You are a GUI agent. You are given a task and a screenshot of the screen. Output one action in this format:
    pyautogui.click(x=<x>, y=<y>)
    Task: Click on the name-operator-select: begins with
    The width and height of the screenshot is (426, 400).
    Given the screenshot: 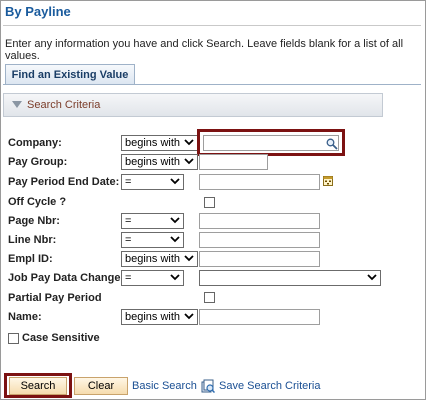 What is the action you would take?
    pyautogui.click(x=159, y=317)
    